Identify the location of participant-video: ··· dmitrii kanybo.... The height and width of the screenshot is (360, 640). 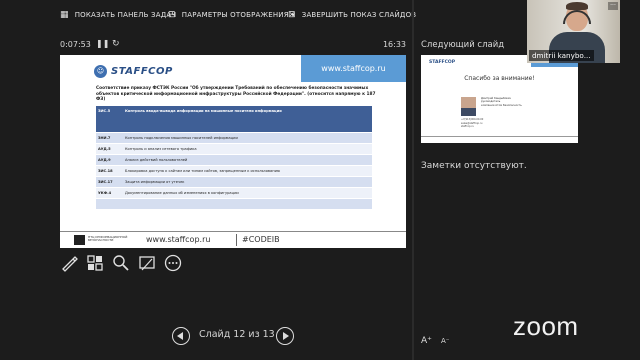
(573, 31).